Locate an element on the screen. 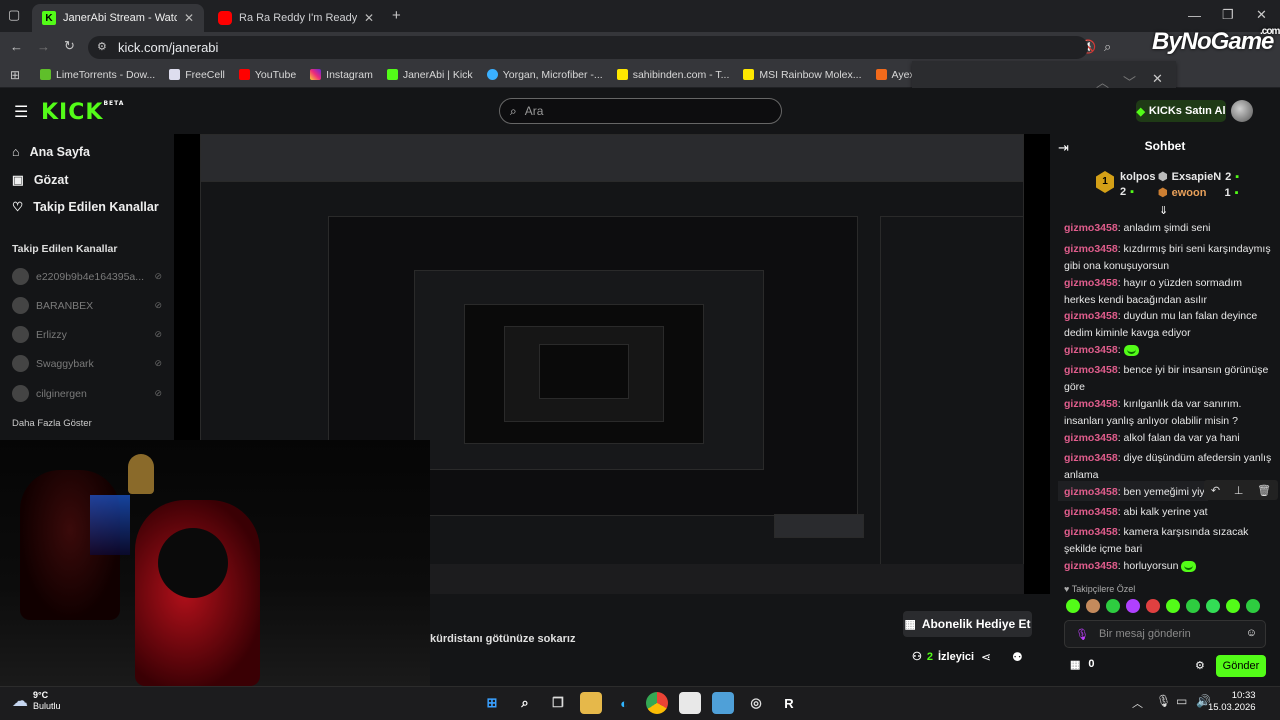  share-icon: ⋖ is located at coordinates (986, 657).